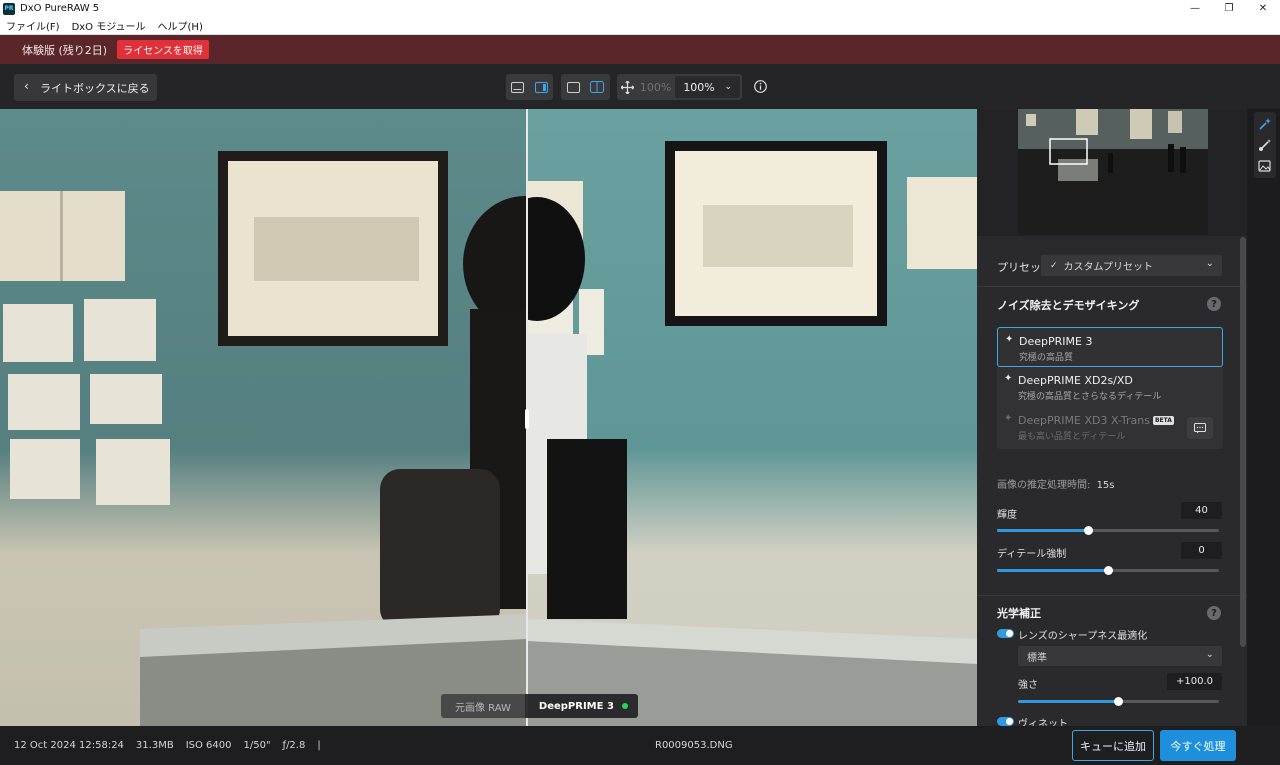 This screenshot has height=765, width=1280. I want to click on app-icon: PR, so click(9, 8).